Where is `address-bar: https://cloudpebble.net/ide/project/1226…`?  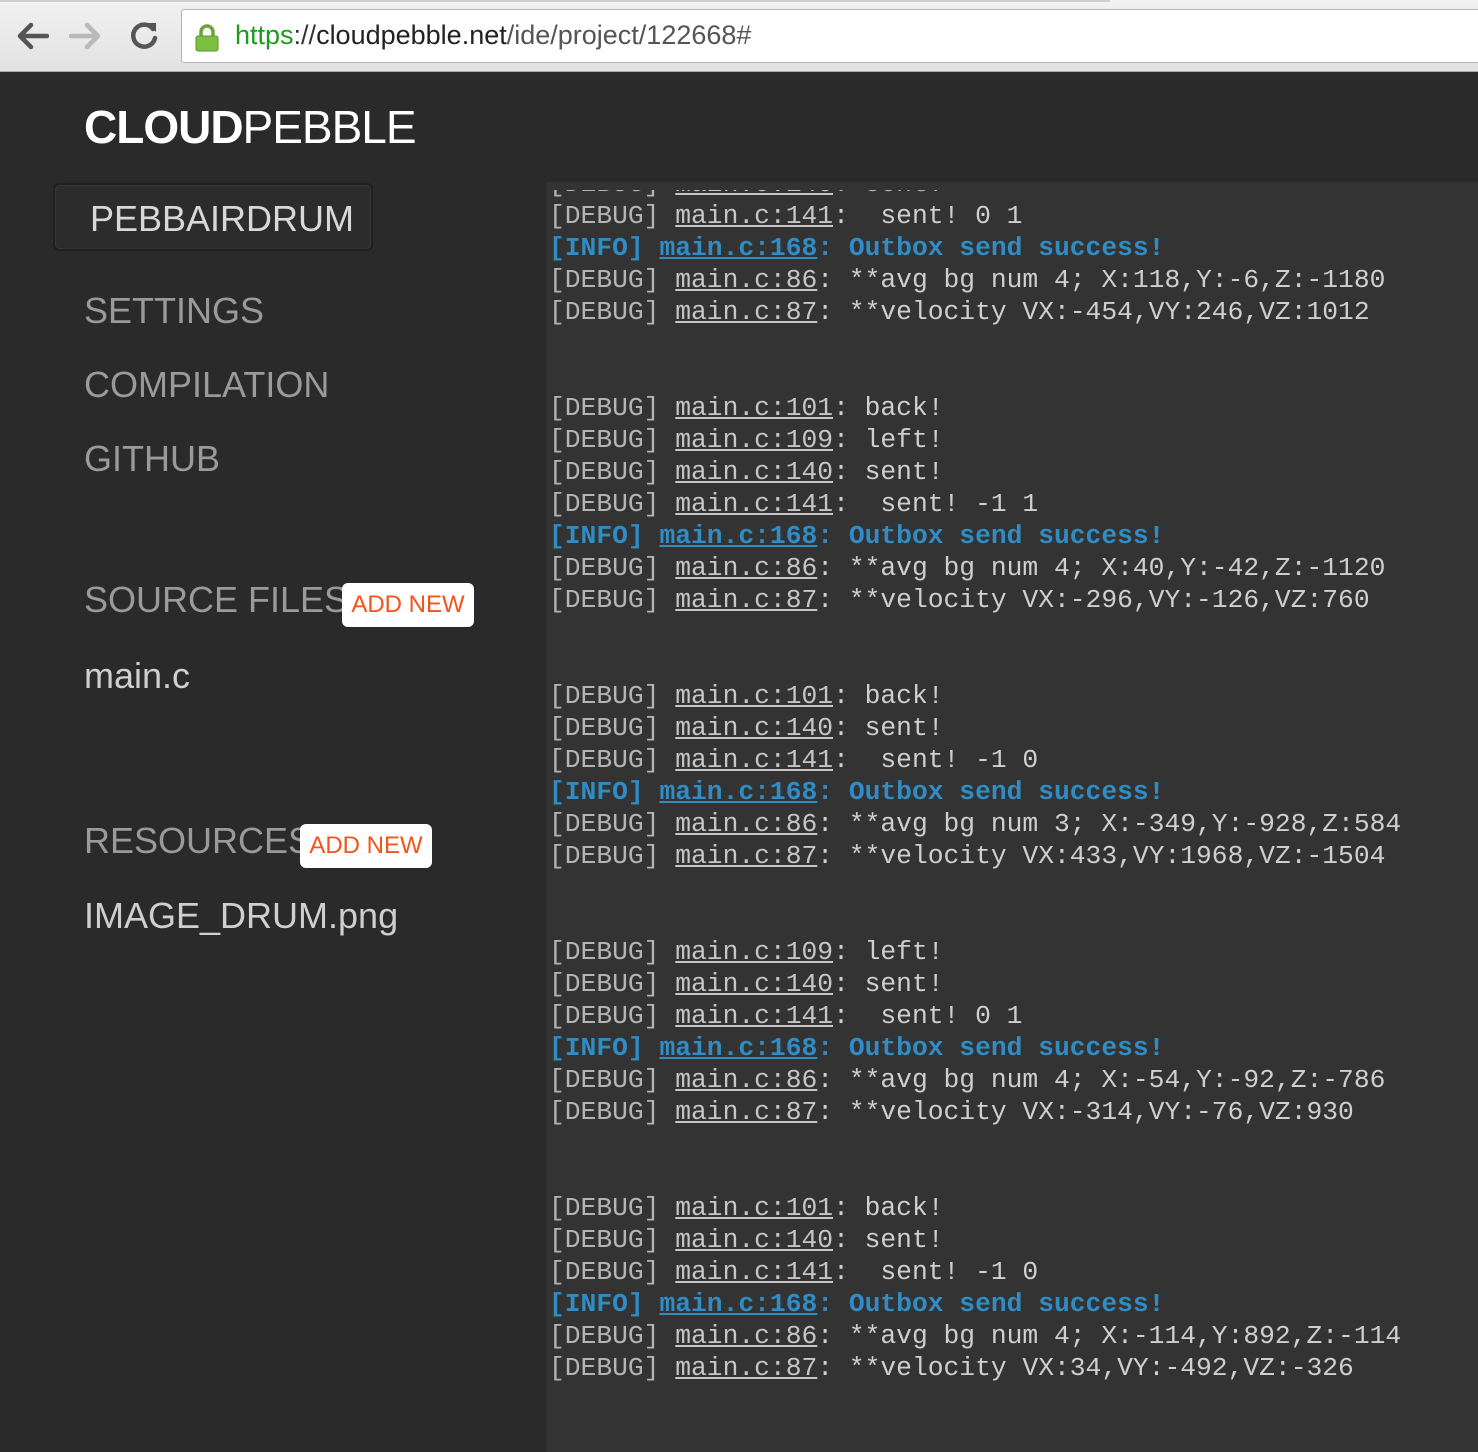 address-bar: https://cloudpebble.net/ide/project/1226… is located at coordinates (829, 36).